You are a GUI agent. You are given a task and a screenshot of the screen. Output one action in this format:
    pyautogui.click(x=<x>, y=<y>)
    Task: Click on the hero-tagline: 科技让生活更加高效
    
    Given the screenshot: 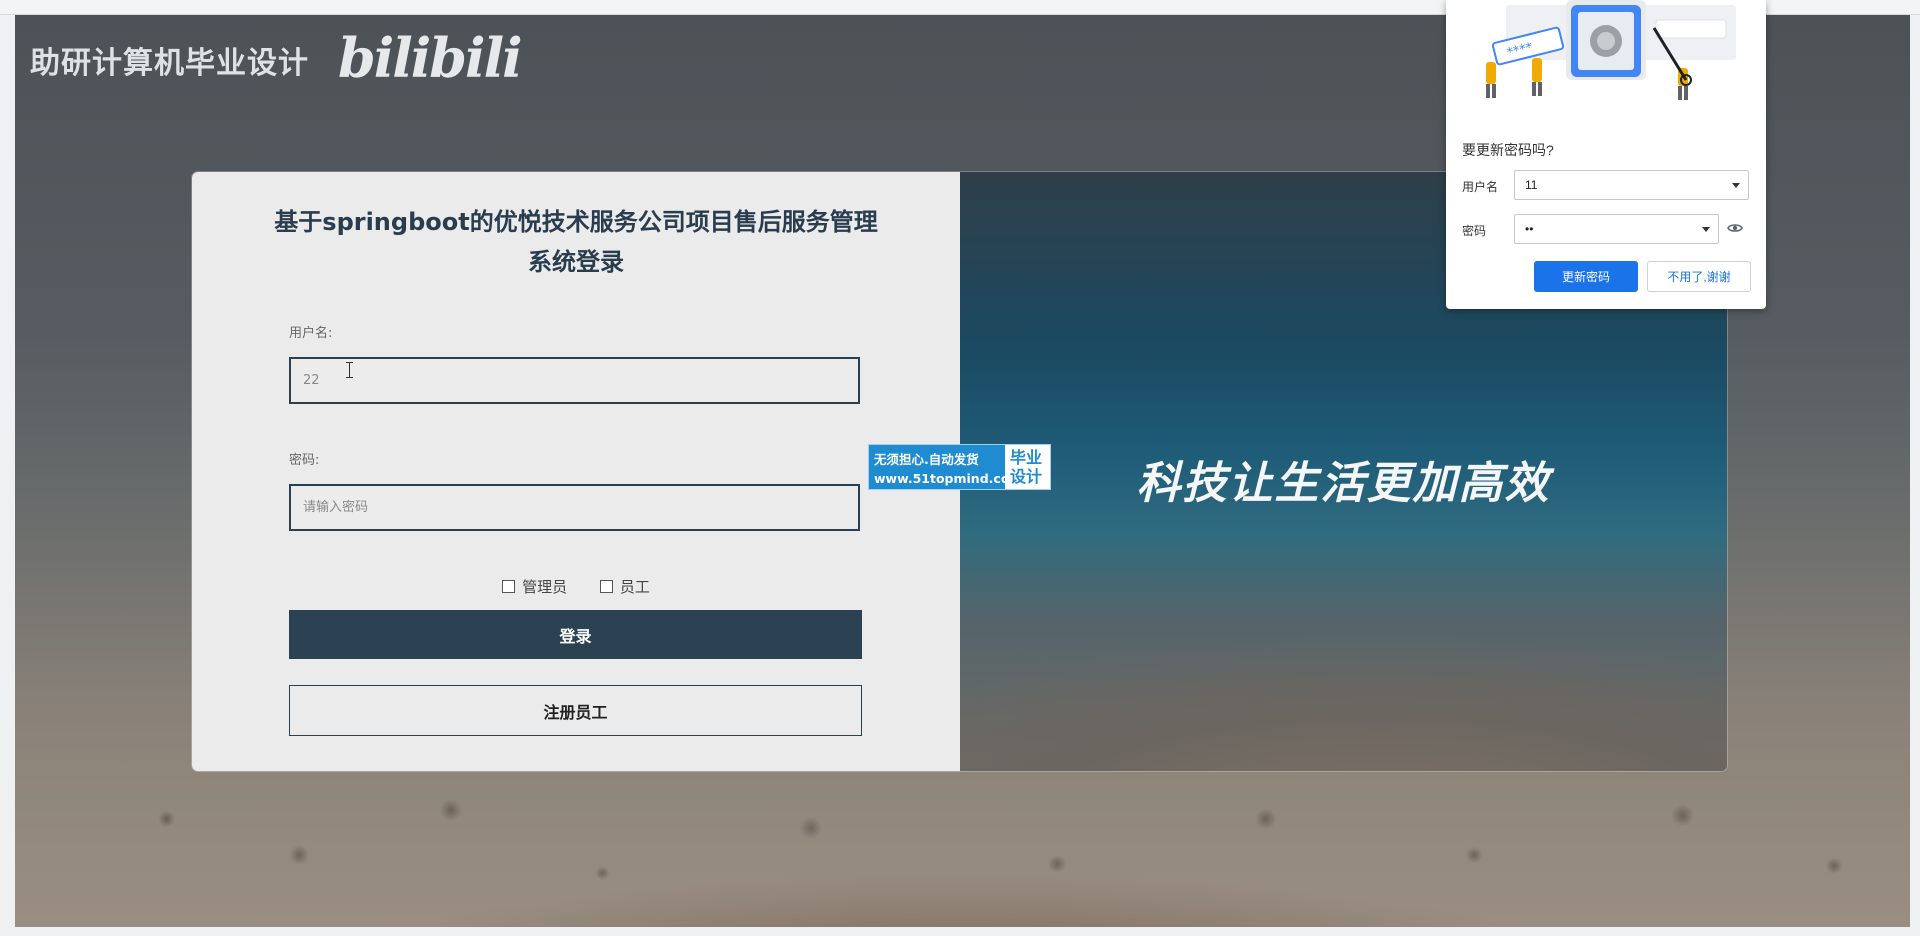 What is the action you would take?
    pyautogui.click(x=1343, y=483)
    